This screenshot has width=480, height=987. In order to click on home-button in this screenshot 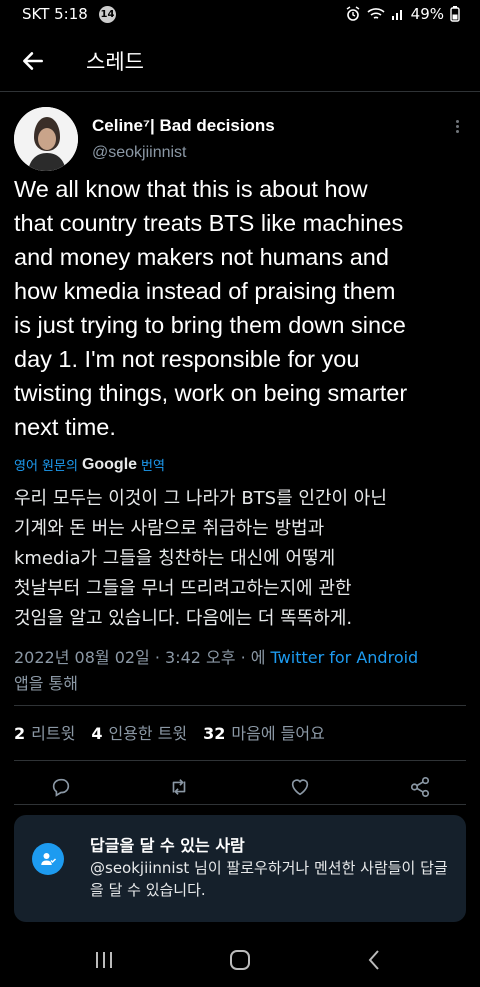, I will do `click(240, 960)`.